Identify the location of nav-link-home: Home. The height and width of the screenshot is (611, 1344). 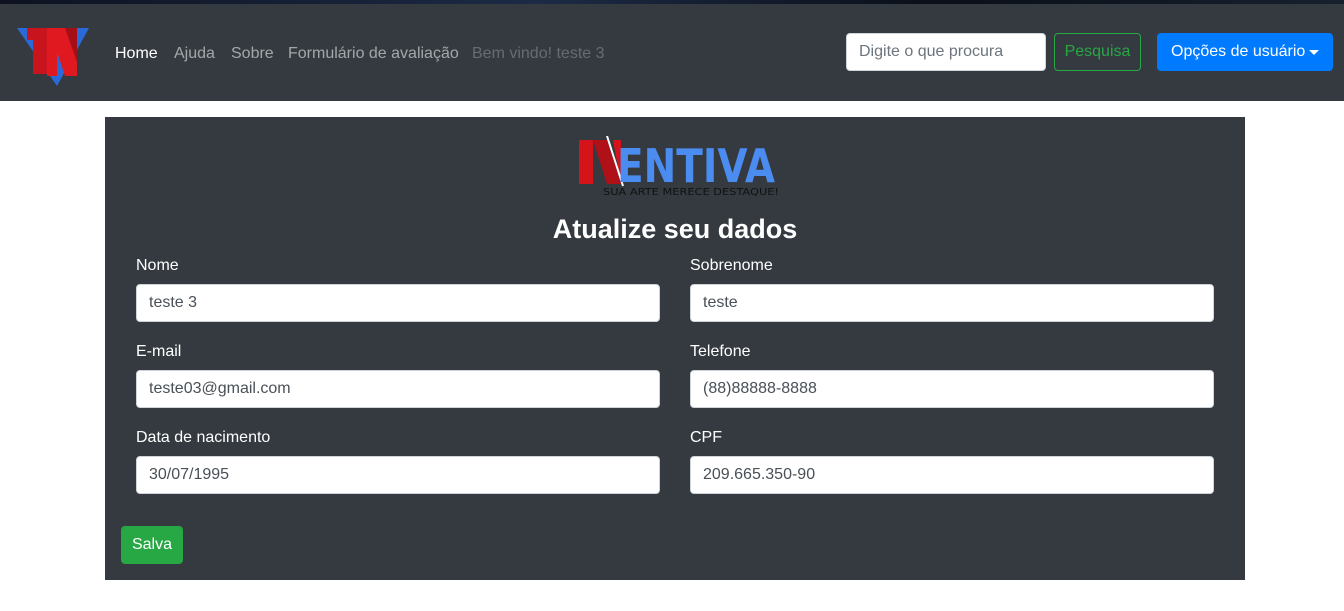
(136, 54).